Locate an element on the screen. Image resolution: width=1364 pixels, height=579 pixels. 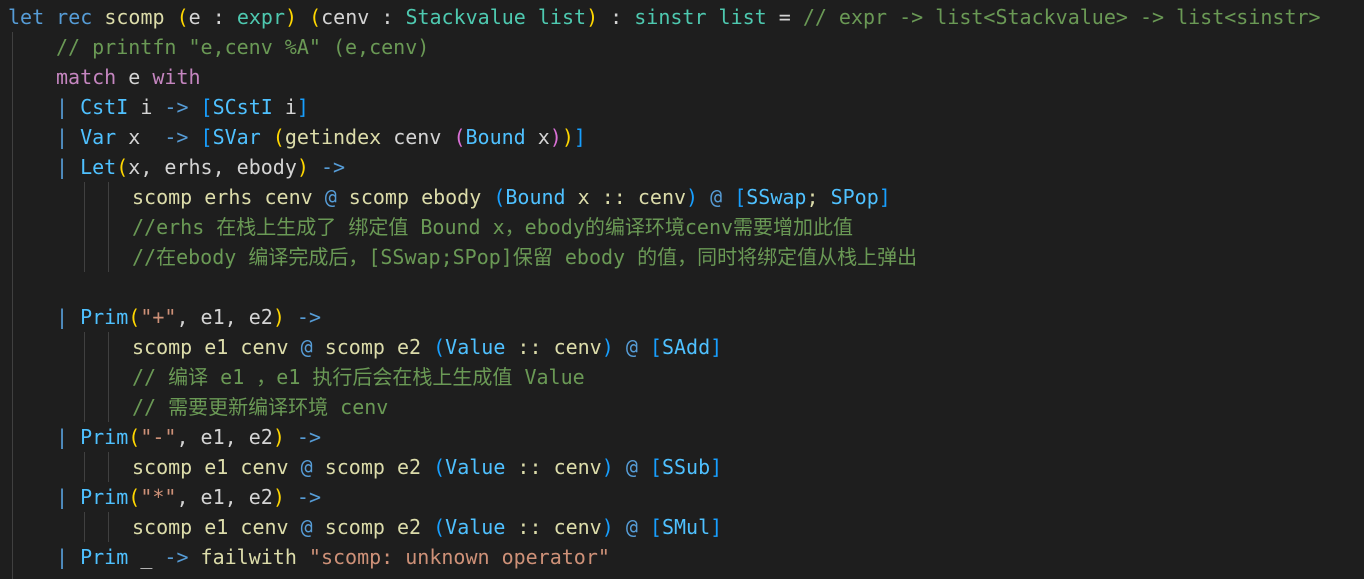
code-line-14: // 需要更新编译环境 cenv is located at coordinates (198, 407).